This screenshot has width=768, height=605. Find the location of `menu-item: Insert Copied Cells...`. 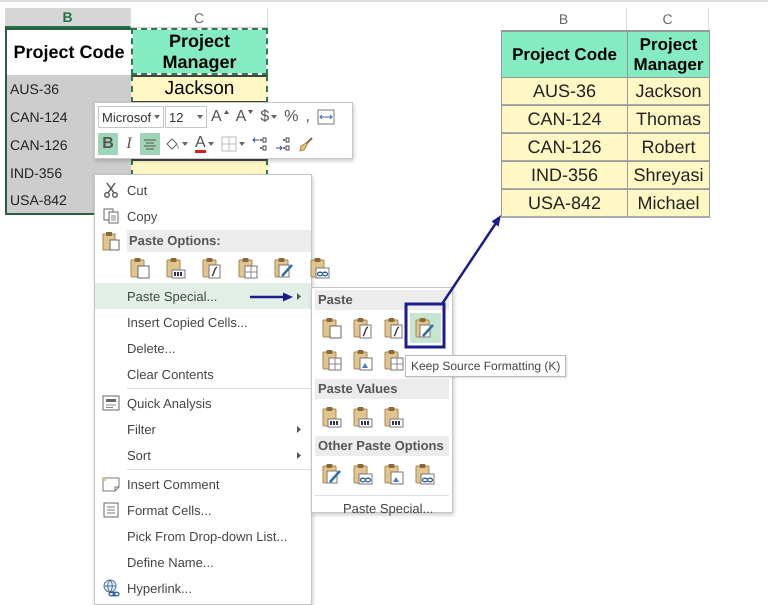

menu-item: Insert Copied Cells... is located at coordinates (203, 322).